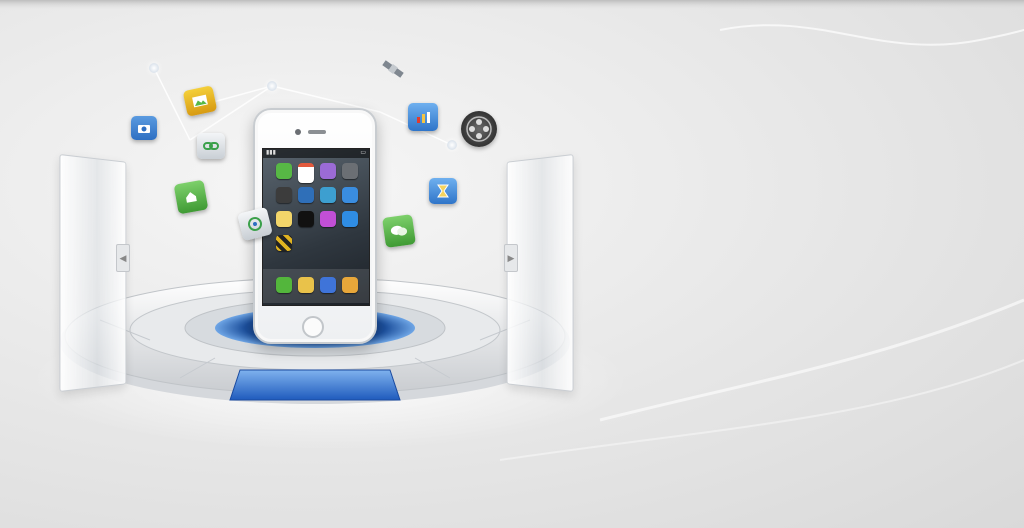 The height and width of the screenshot is (528, 1024). I want to click on dock, so click(316, 286).